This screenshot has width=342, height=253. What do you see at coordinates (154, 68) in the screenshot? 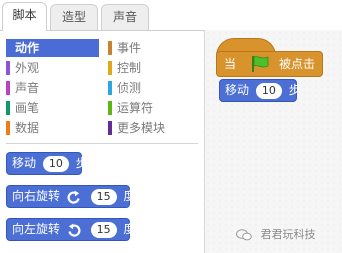
I see `category-control: 控制` at bounding box center [154, 68].